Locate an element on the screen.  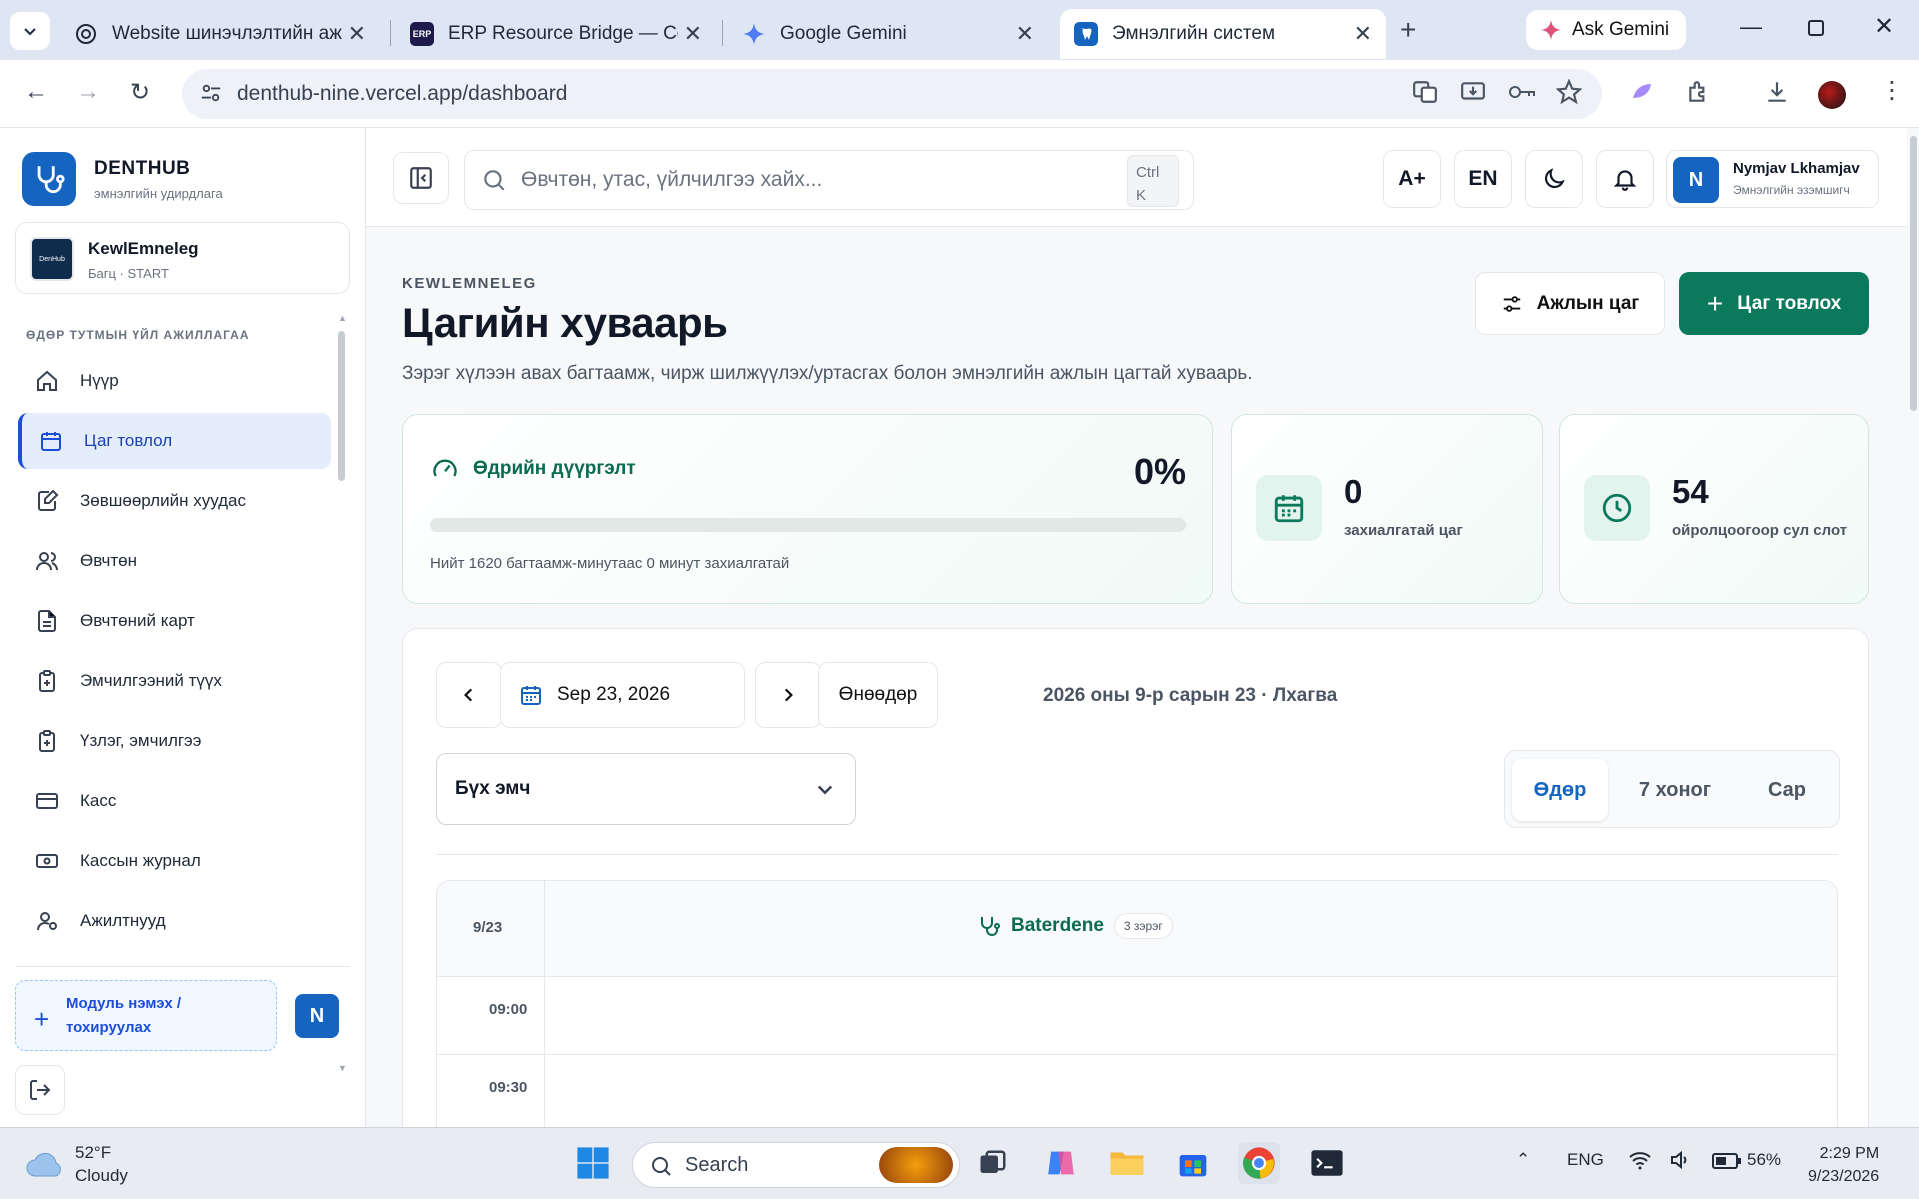
treatment-history-icon is located at coordinates (47, 681).